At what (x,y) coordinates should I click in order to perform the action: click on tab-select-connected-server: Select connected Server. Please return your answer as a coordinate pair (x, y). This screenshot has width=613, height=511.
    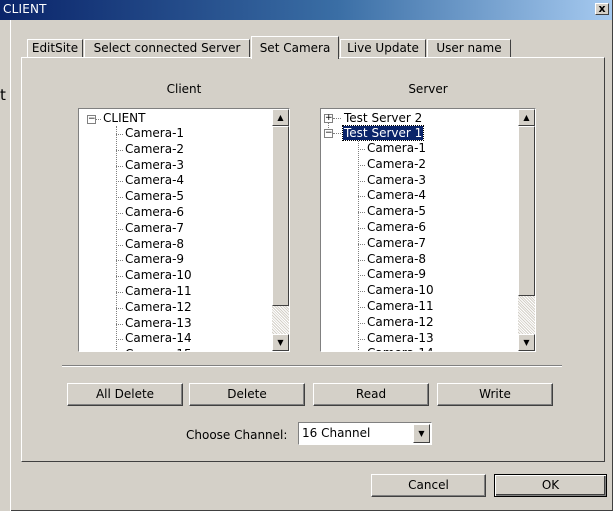
    Looking at the image, I should click on (167, 48).